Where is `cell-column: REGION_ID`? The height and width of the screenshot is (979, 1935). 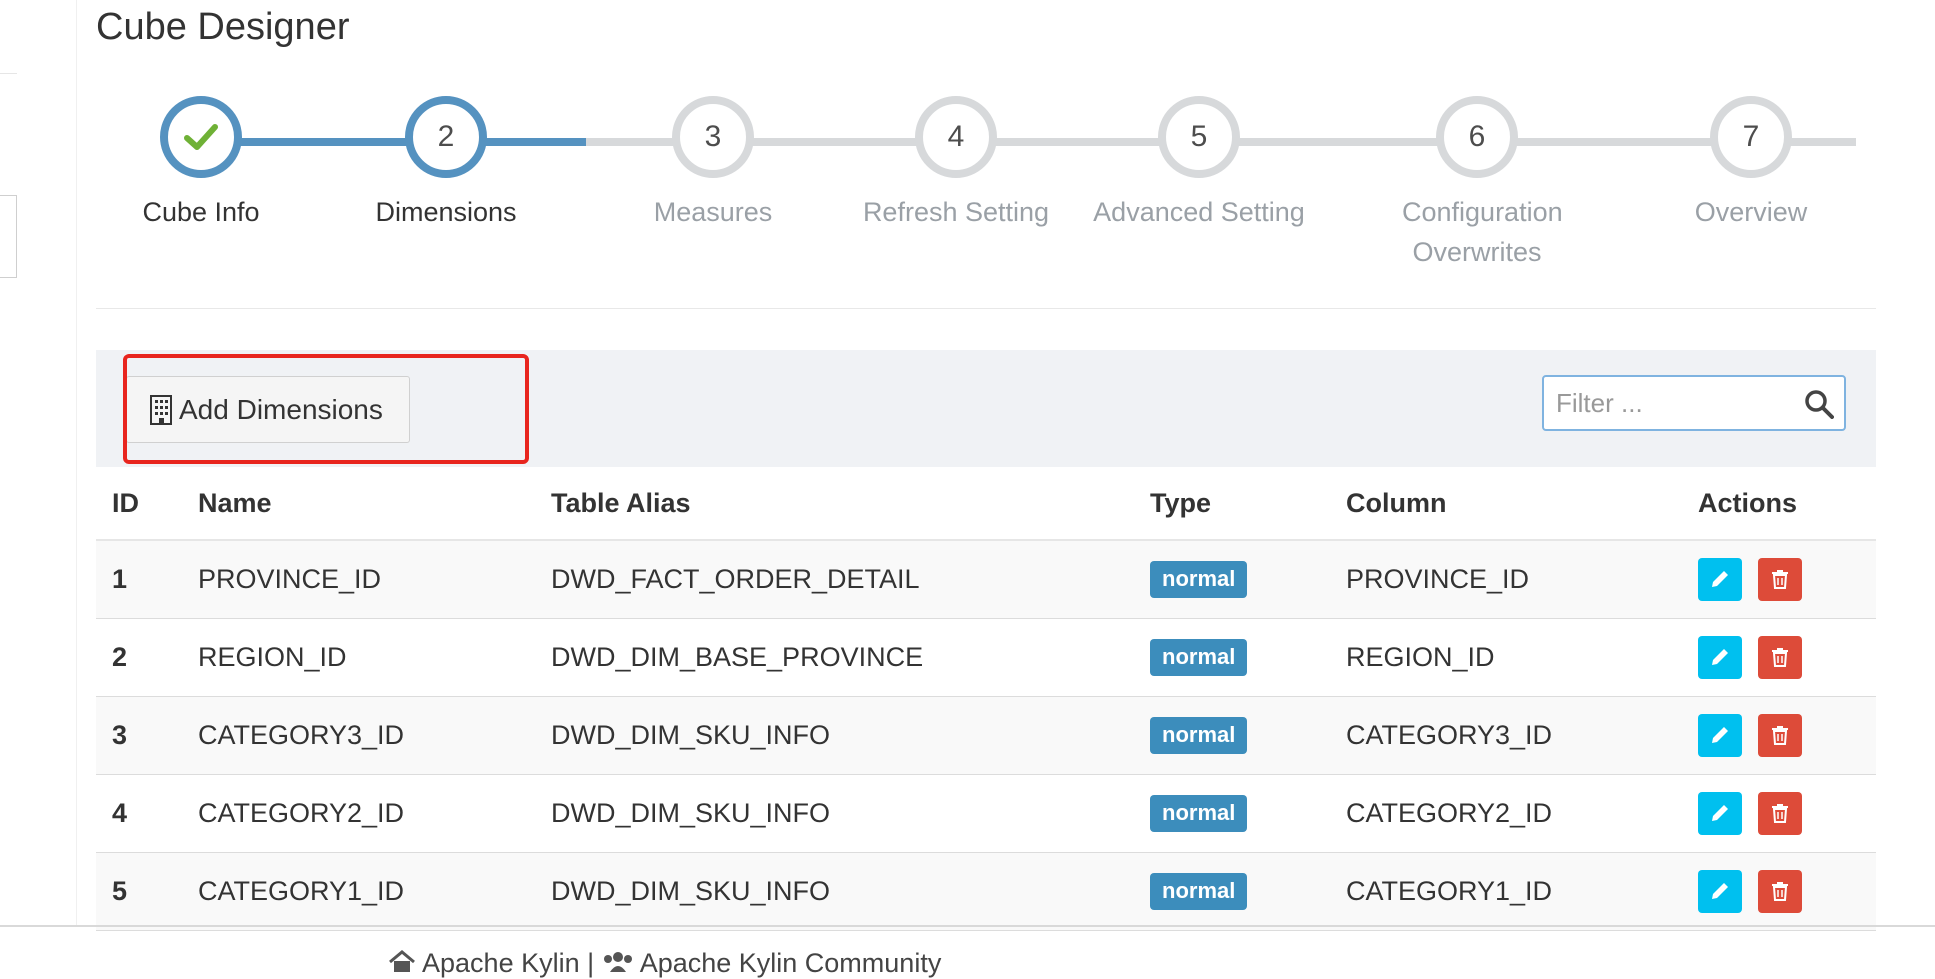
cell-column: REGION_ID is located at coordinates (1506, 657).